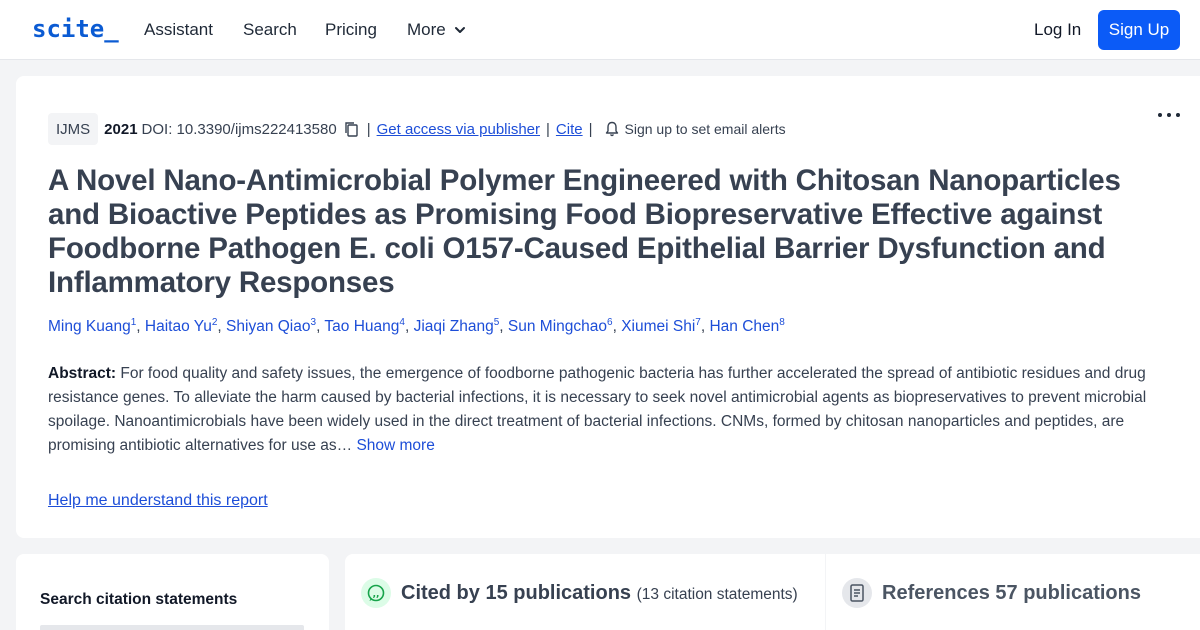 This screenshot has width=1200, height=630. I want to click on references-panel: References 57 publications, so click(1013, 592).